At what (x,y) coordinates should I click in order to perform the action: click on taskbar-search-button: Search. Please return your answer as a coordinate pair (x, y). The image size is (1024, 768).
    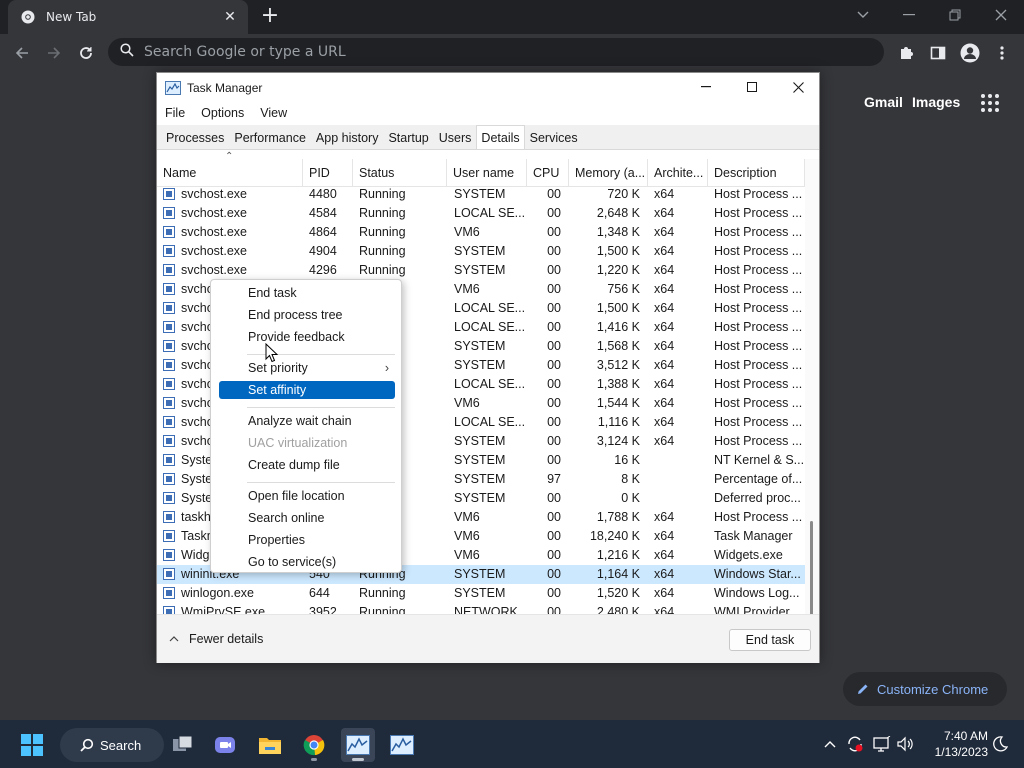
    Looking at the image, I should click on (112, 745).